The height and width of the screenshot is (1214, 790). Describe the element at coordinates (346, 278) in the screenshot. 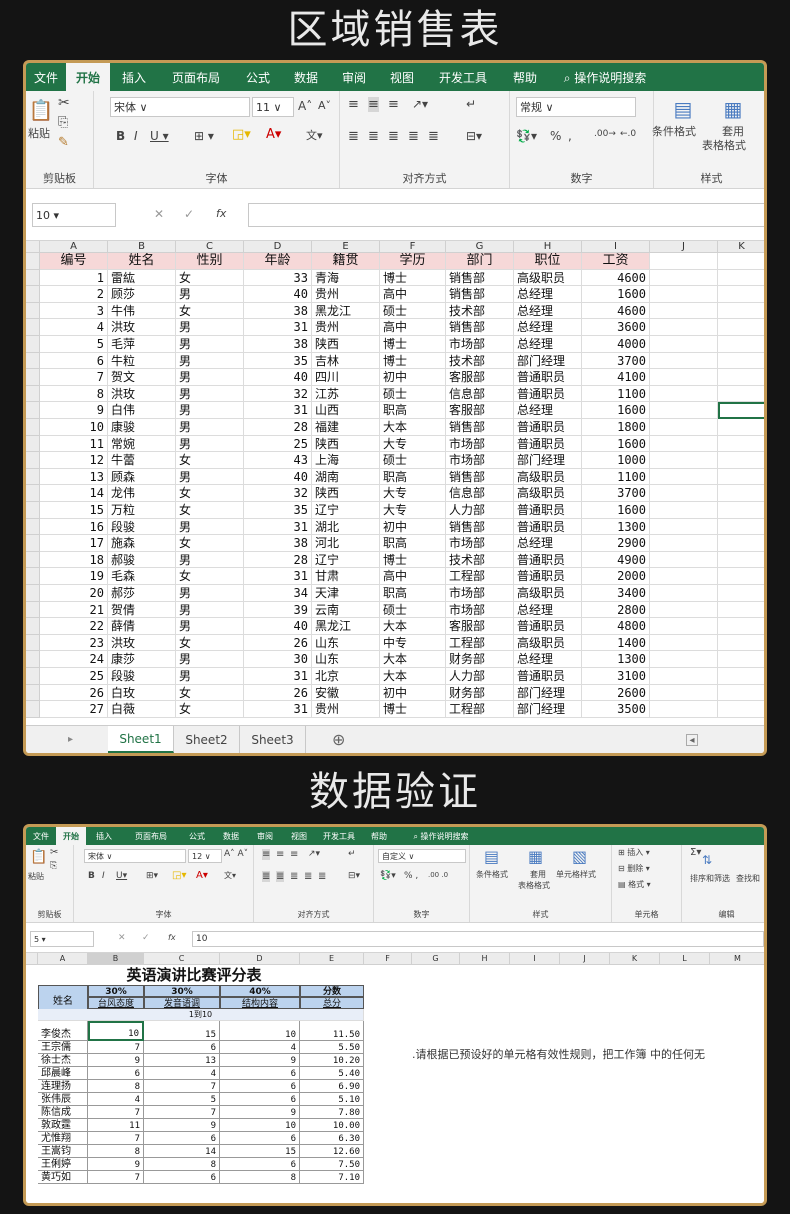

I see `table-cell: 青海` at that location.